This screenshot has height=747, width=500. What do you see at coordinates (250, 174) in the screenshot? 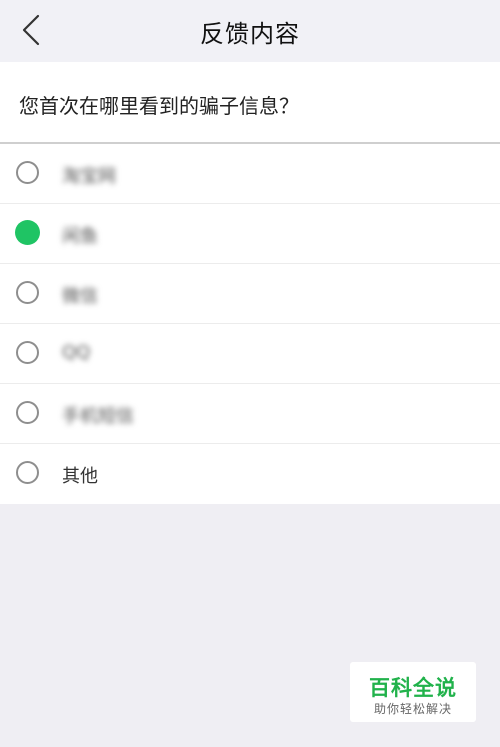
I see `option-taobao: 淘宝网` at bounding box center [250, 174].